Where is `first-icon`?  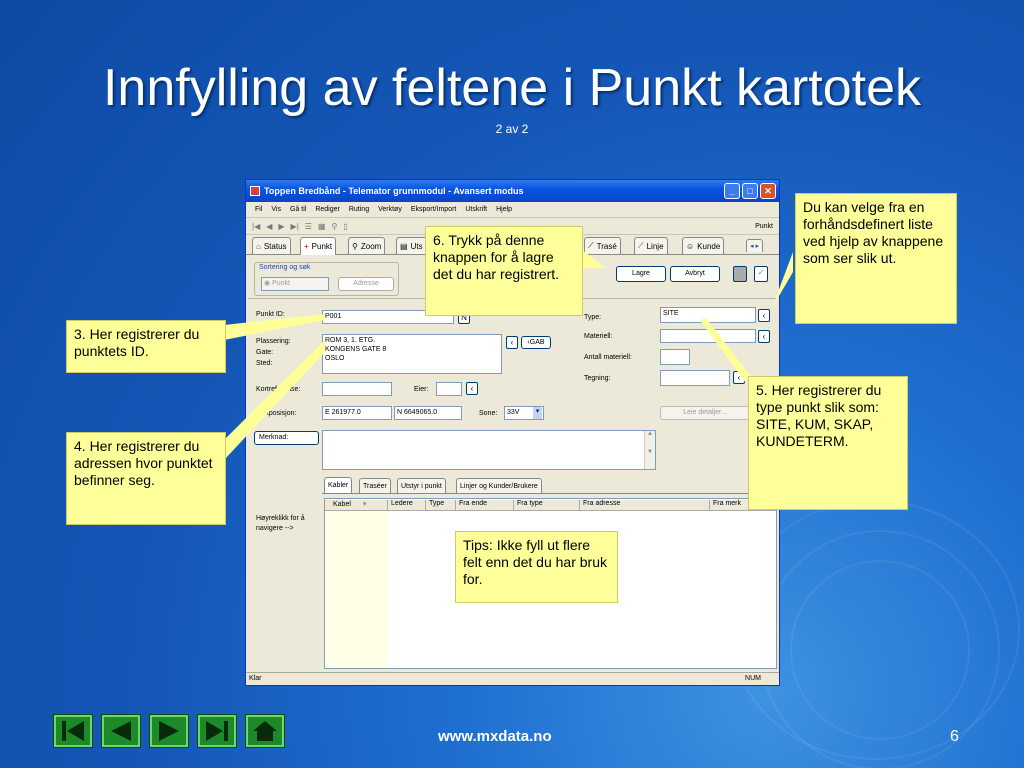
first-icon is located at coordinates (73, 731).